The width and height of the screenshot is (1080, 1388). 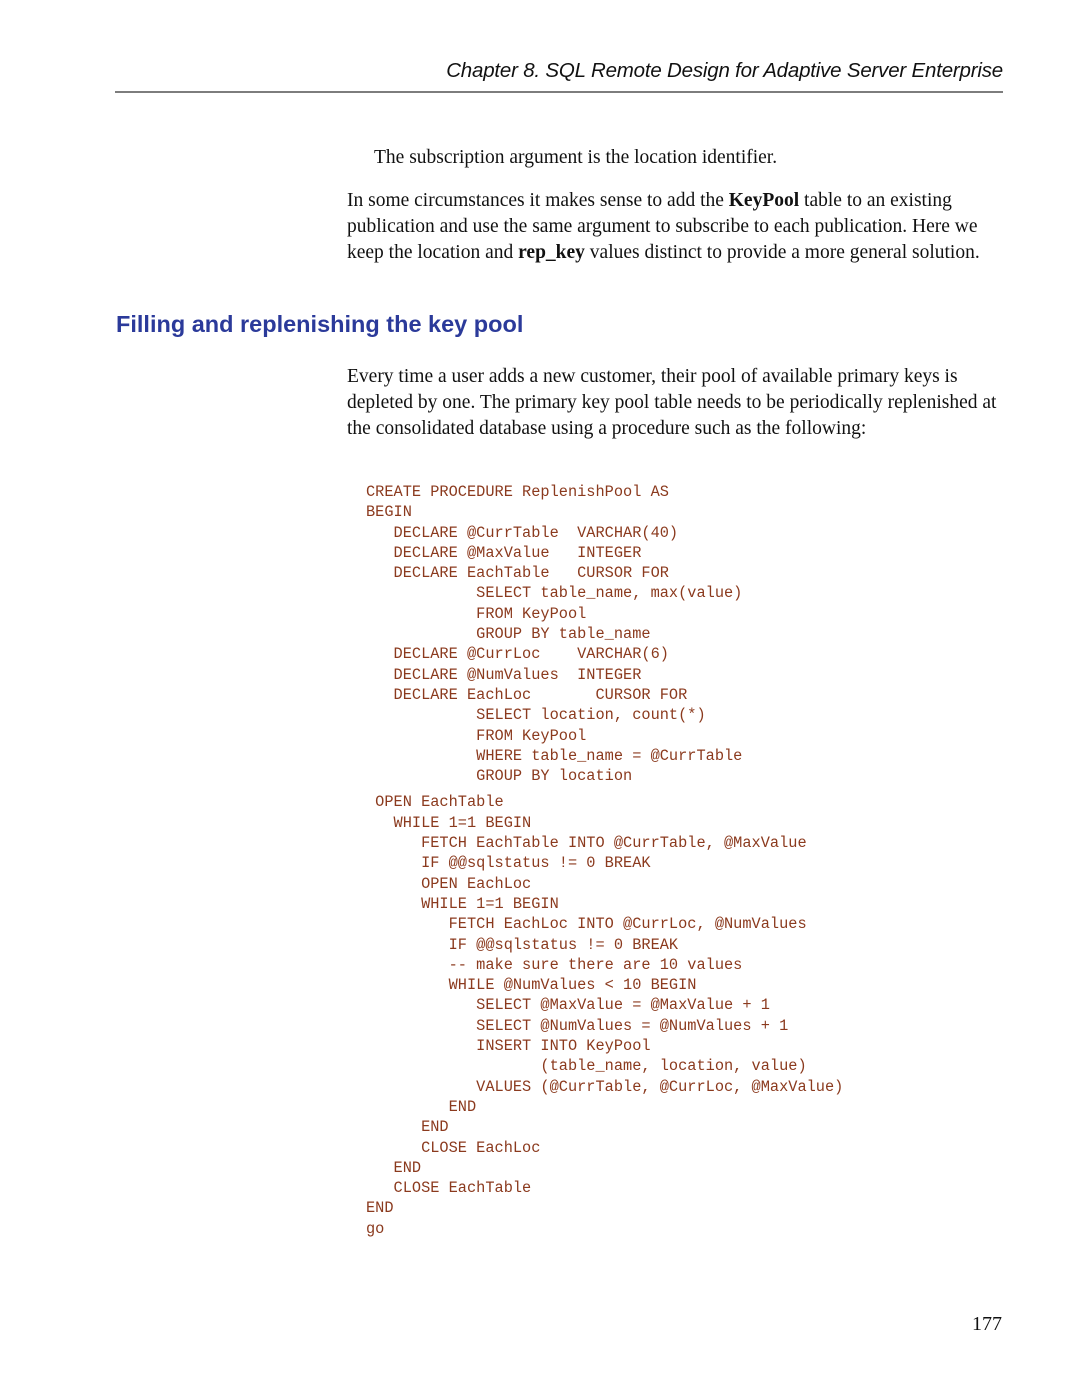 What do you see at coordinates (522, 532) in the screenshot?
I see `code-line: DECLARE @CurrTable VARCHAR(40)` at bounding box center [522, 532].